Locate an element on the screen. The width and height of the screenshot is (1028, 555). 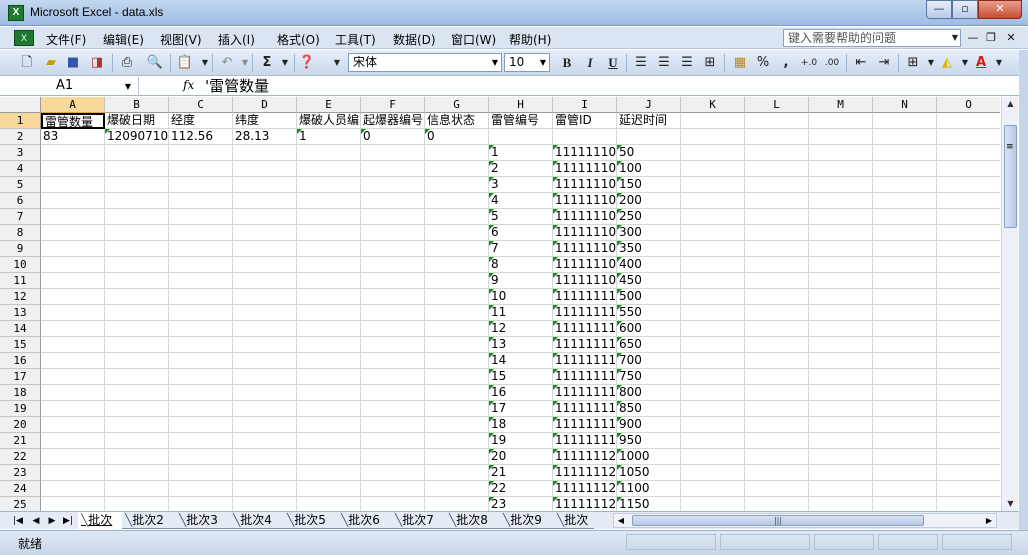
print-icon: ⎙ is located at coordinates (127, 63).